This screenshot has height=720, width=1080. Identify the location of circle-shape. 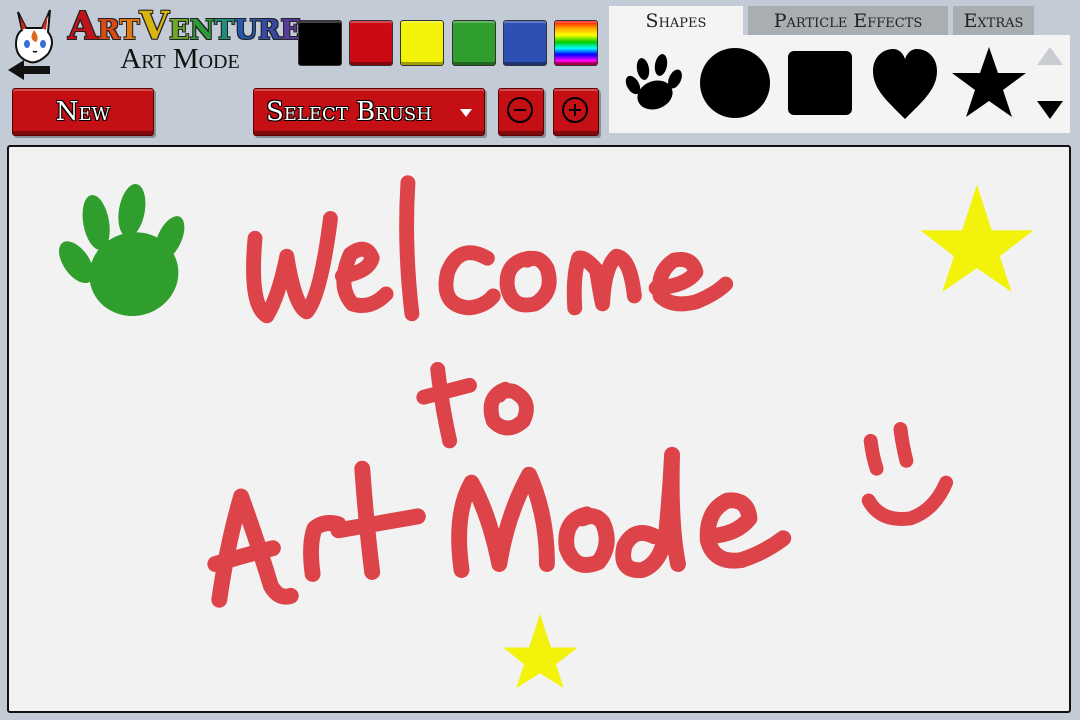
(735, 85).